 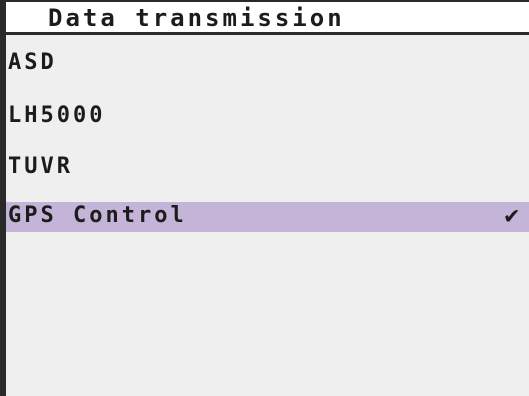 I want to click on title-bar: Data transmission, so click(x=267, y=18).